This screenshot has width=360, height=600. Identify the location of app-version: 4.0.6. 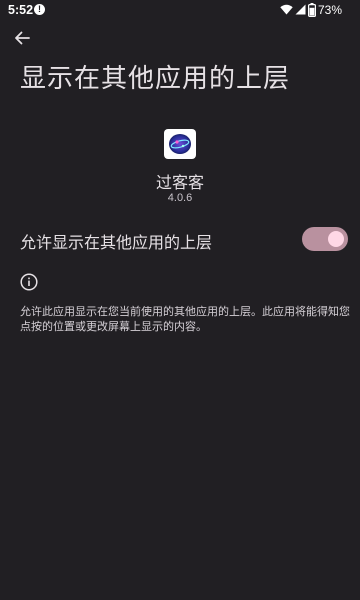
(180, 198).